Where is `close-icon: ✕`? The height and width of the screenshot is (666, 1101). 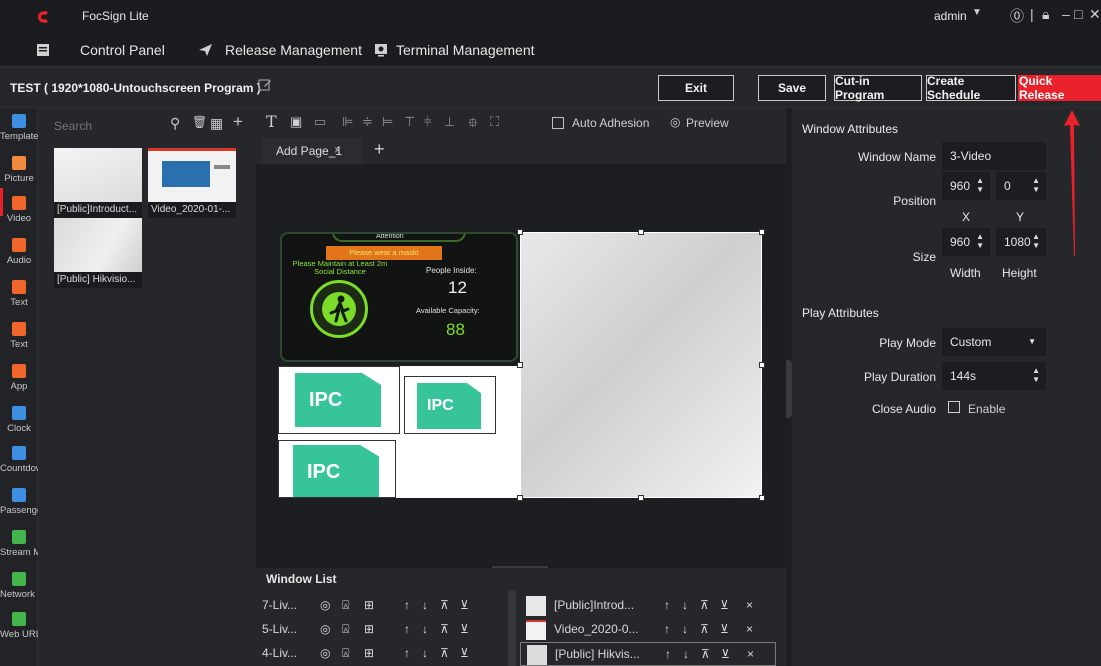
close-icon: ✕ is located at coordinates (1095, 14).